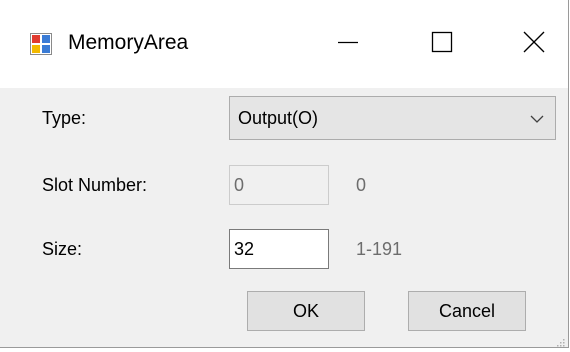 Image resolution: width=570 pixels, height=352 pixels. I want to click on close-icon, so click(534, 44).